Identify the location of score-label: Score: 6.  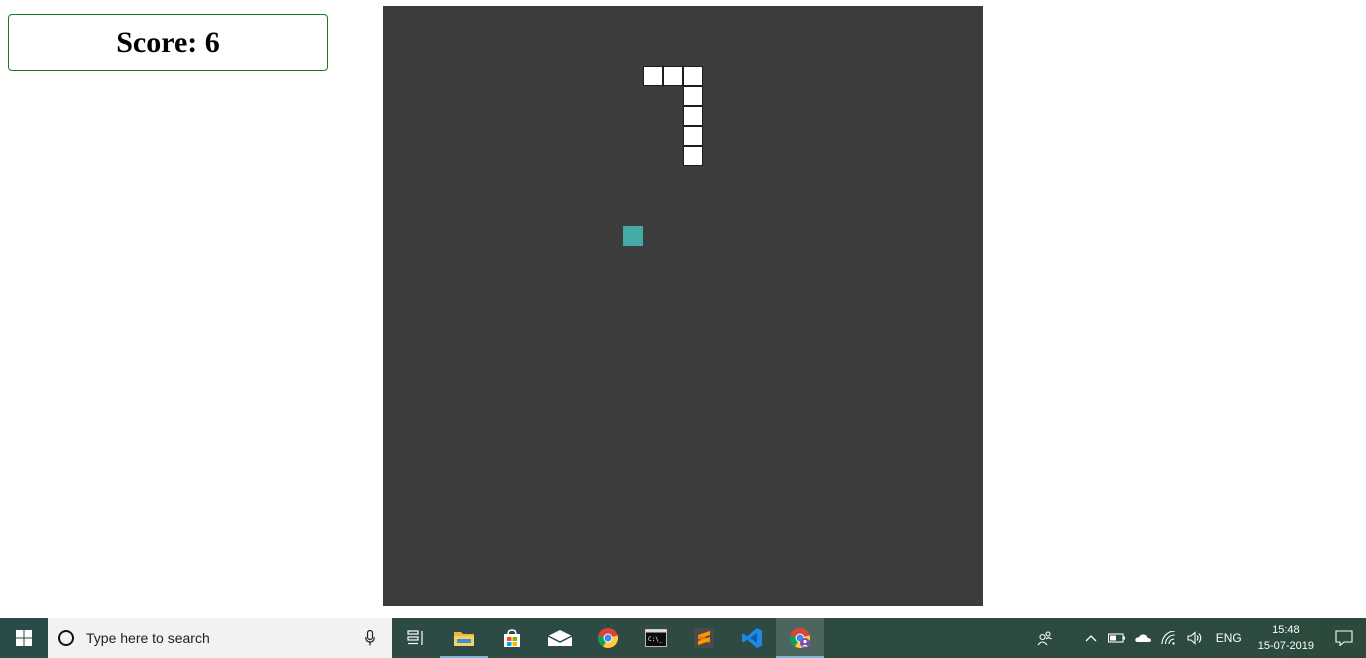
(168, 42).